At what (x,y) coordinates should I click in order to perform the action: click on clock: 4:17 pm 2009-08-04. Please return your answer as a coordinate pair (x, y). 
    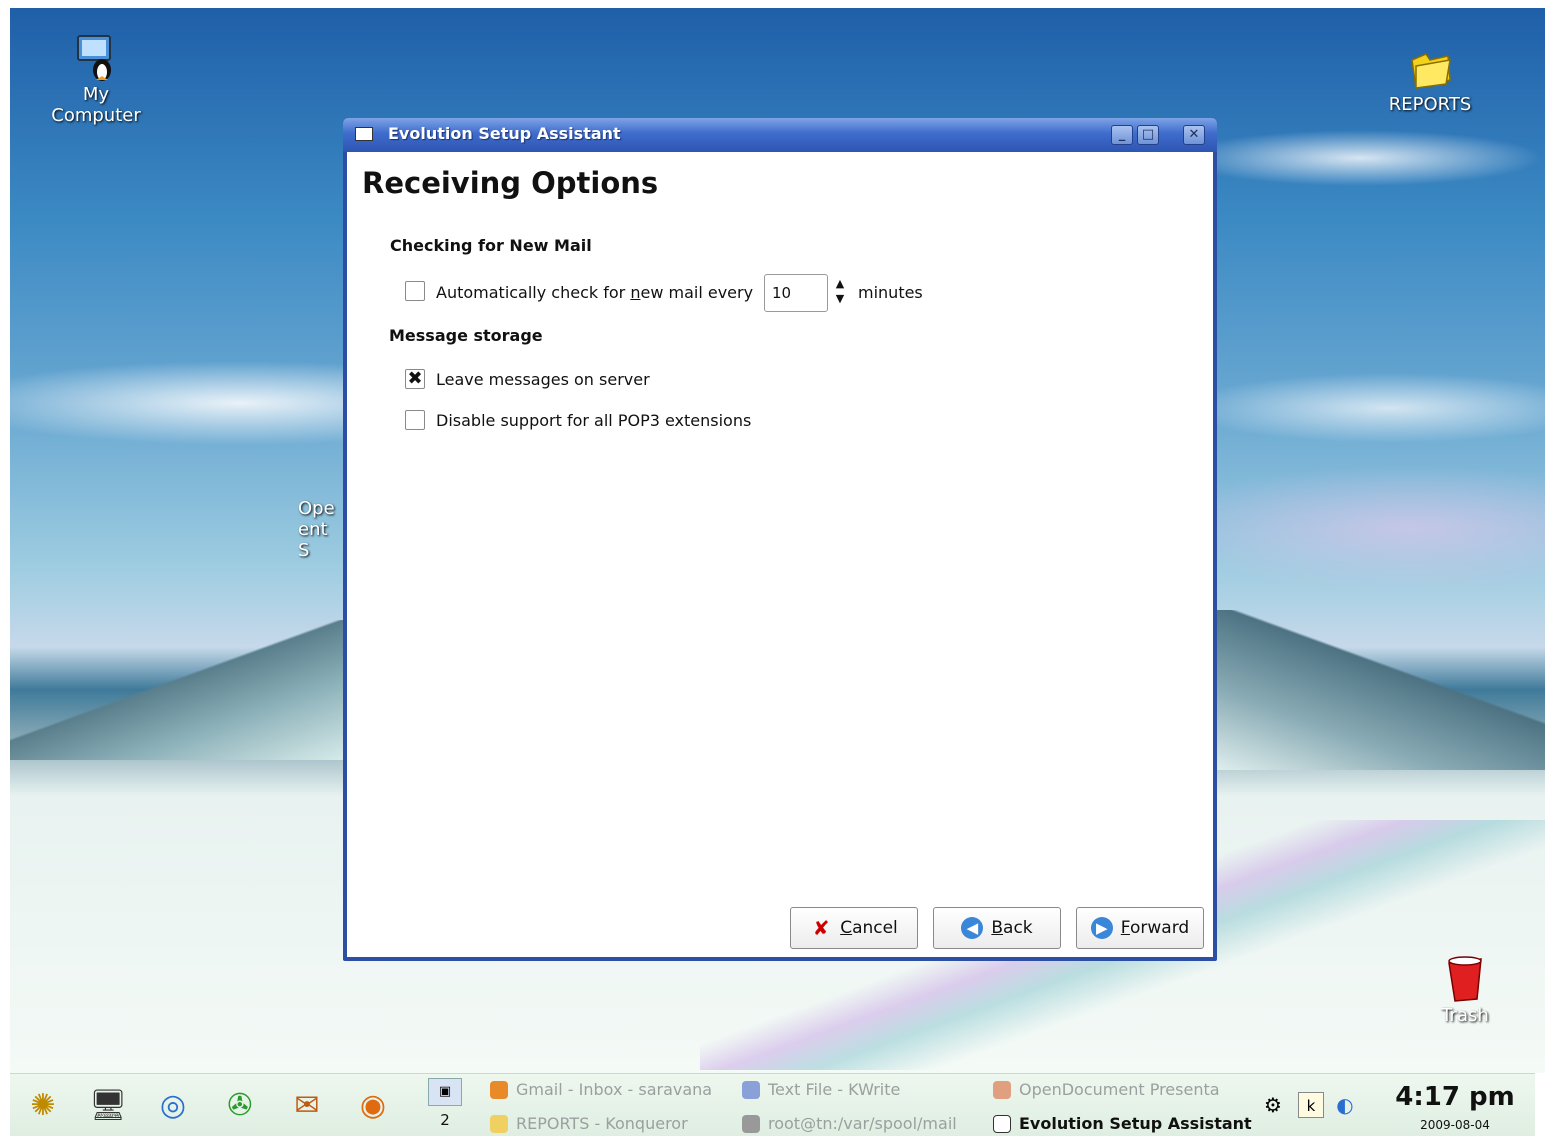
    Looking at the image, I should click on (1455, 1107).